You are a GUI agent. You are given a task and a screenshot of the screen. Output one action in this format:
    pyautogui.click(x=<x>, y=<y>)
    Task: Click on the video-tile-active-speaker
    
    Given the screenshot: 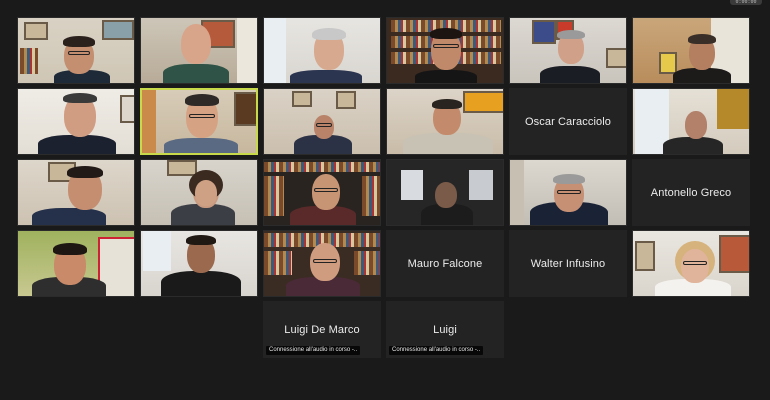 What is the action you would take?
    pyautogui.click(x=199, y=121)
    